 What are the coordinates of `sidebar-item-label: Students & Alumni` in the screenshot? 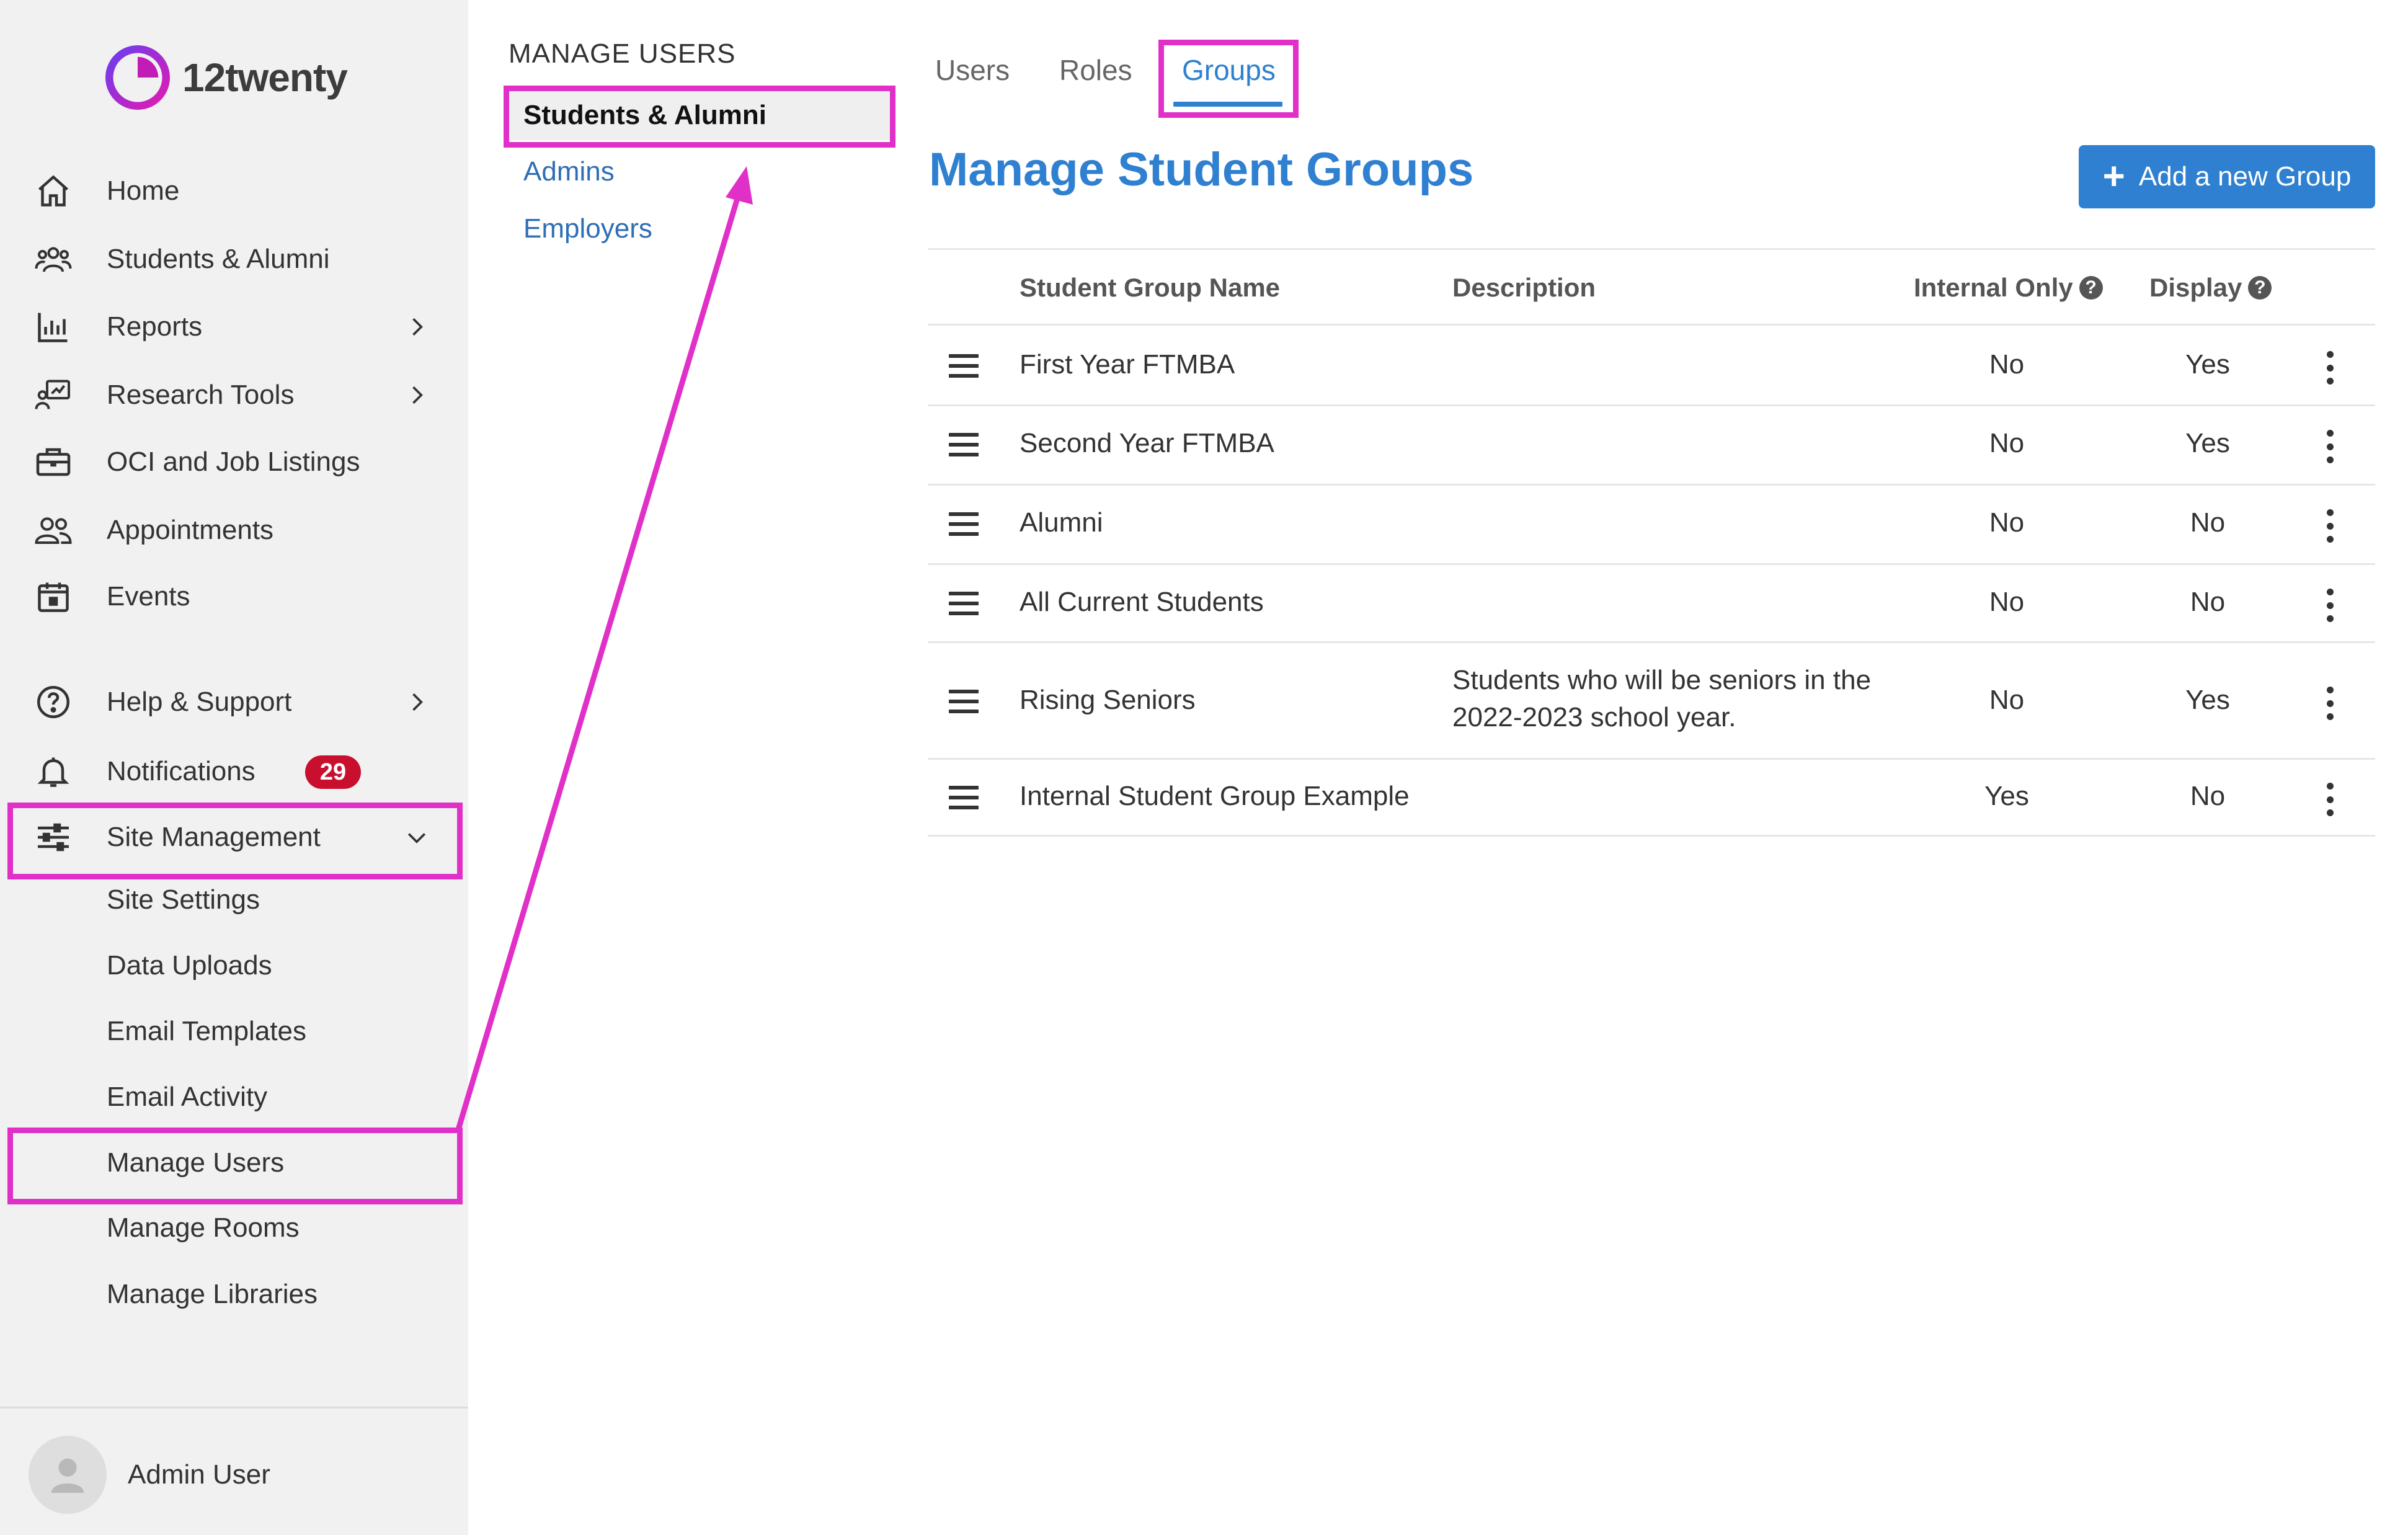 It's located at (218, 259).